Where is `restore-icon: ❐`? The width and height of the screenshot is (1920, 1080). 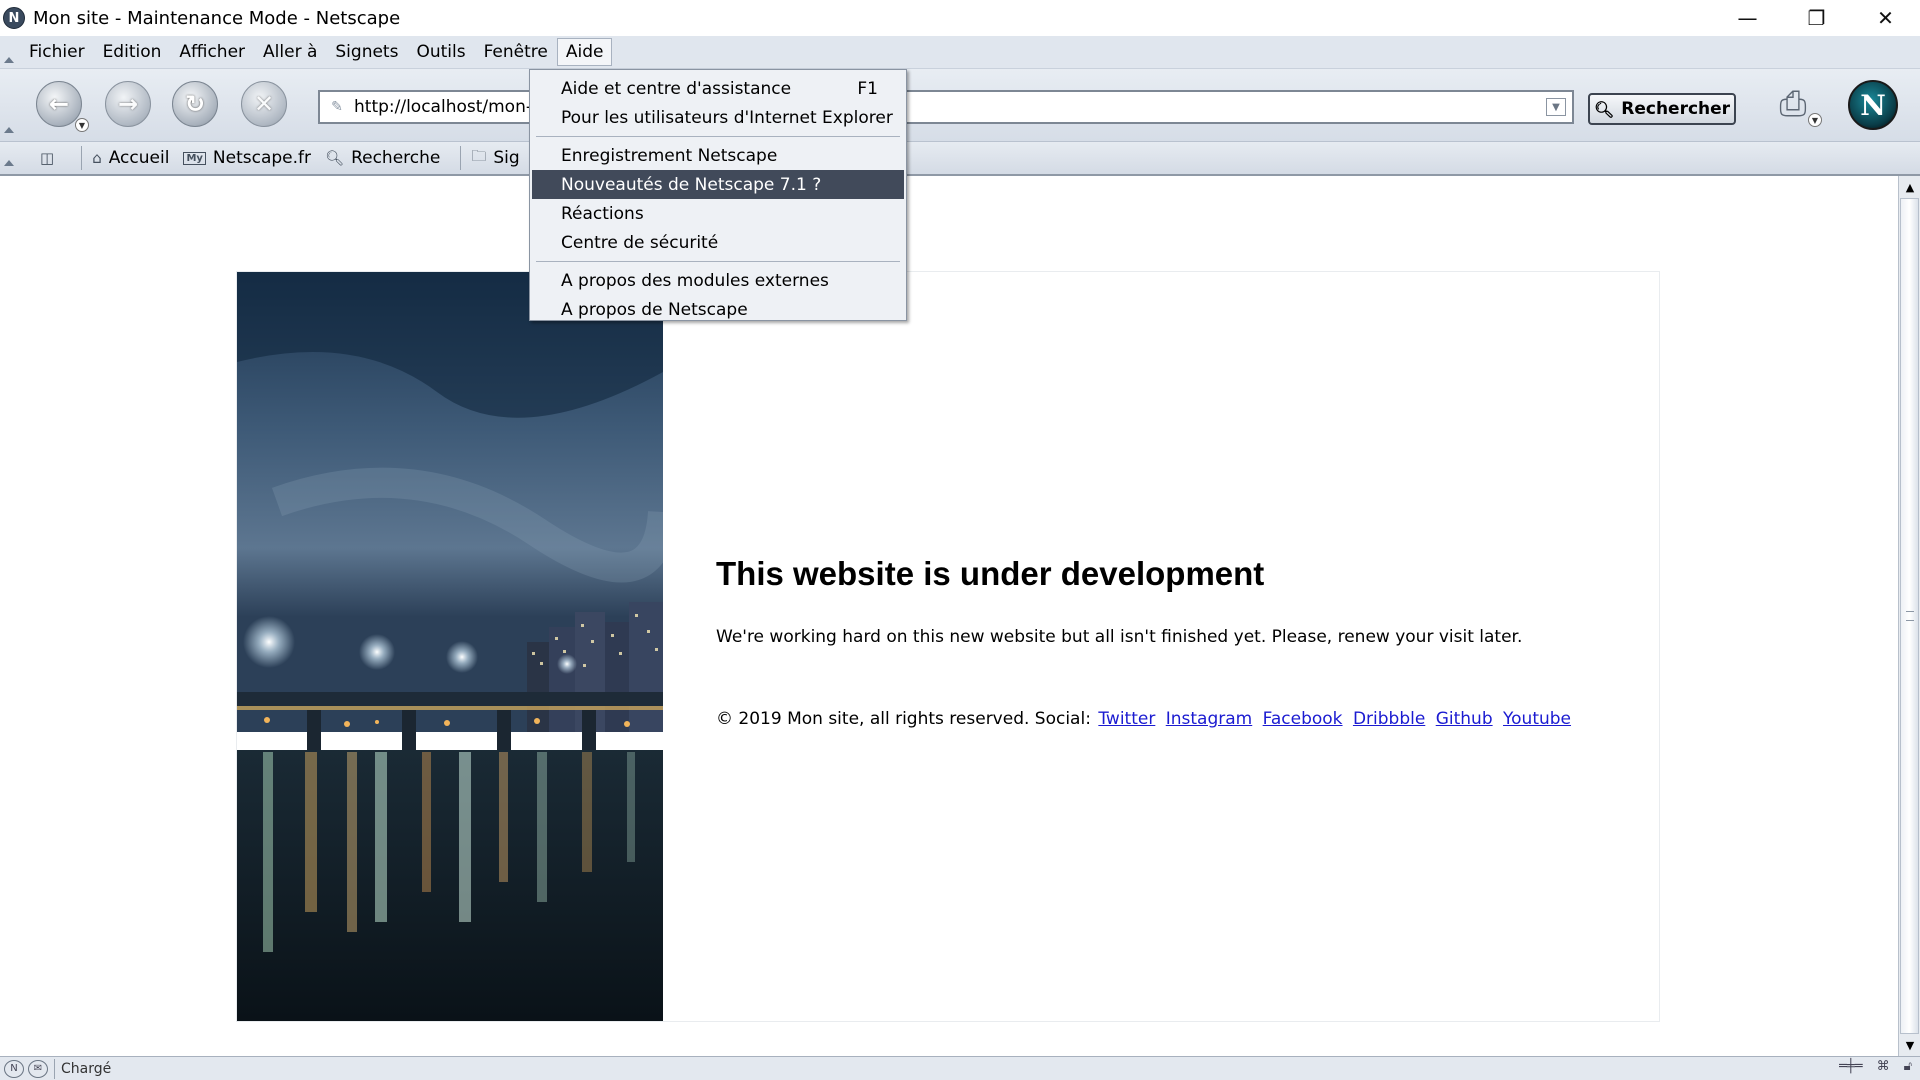
restore-icon: ❐ is located at coordinates (1816, 18).